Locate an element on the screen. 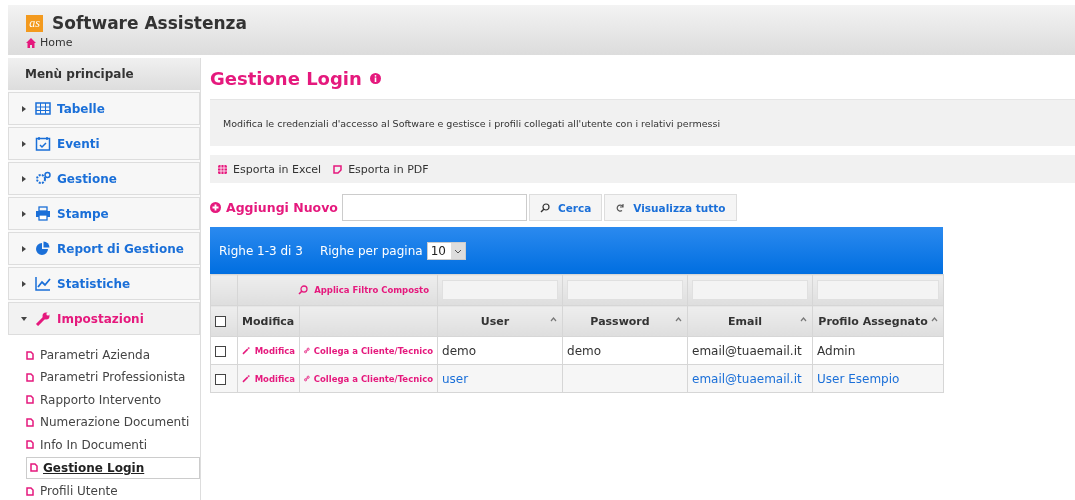 The height and width of the screenshot is (500, 1075). refresh-icon is located at coordinates (620, 207).